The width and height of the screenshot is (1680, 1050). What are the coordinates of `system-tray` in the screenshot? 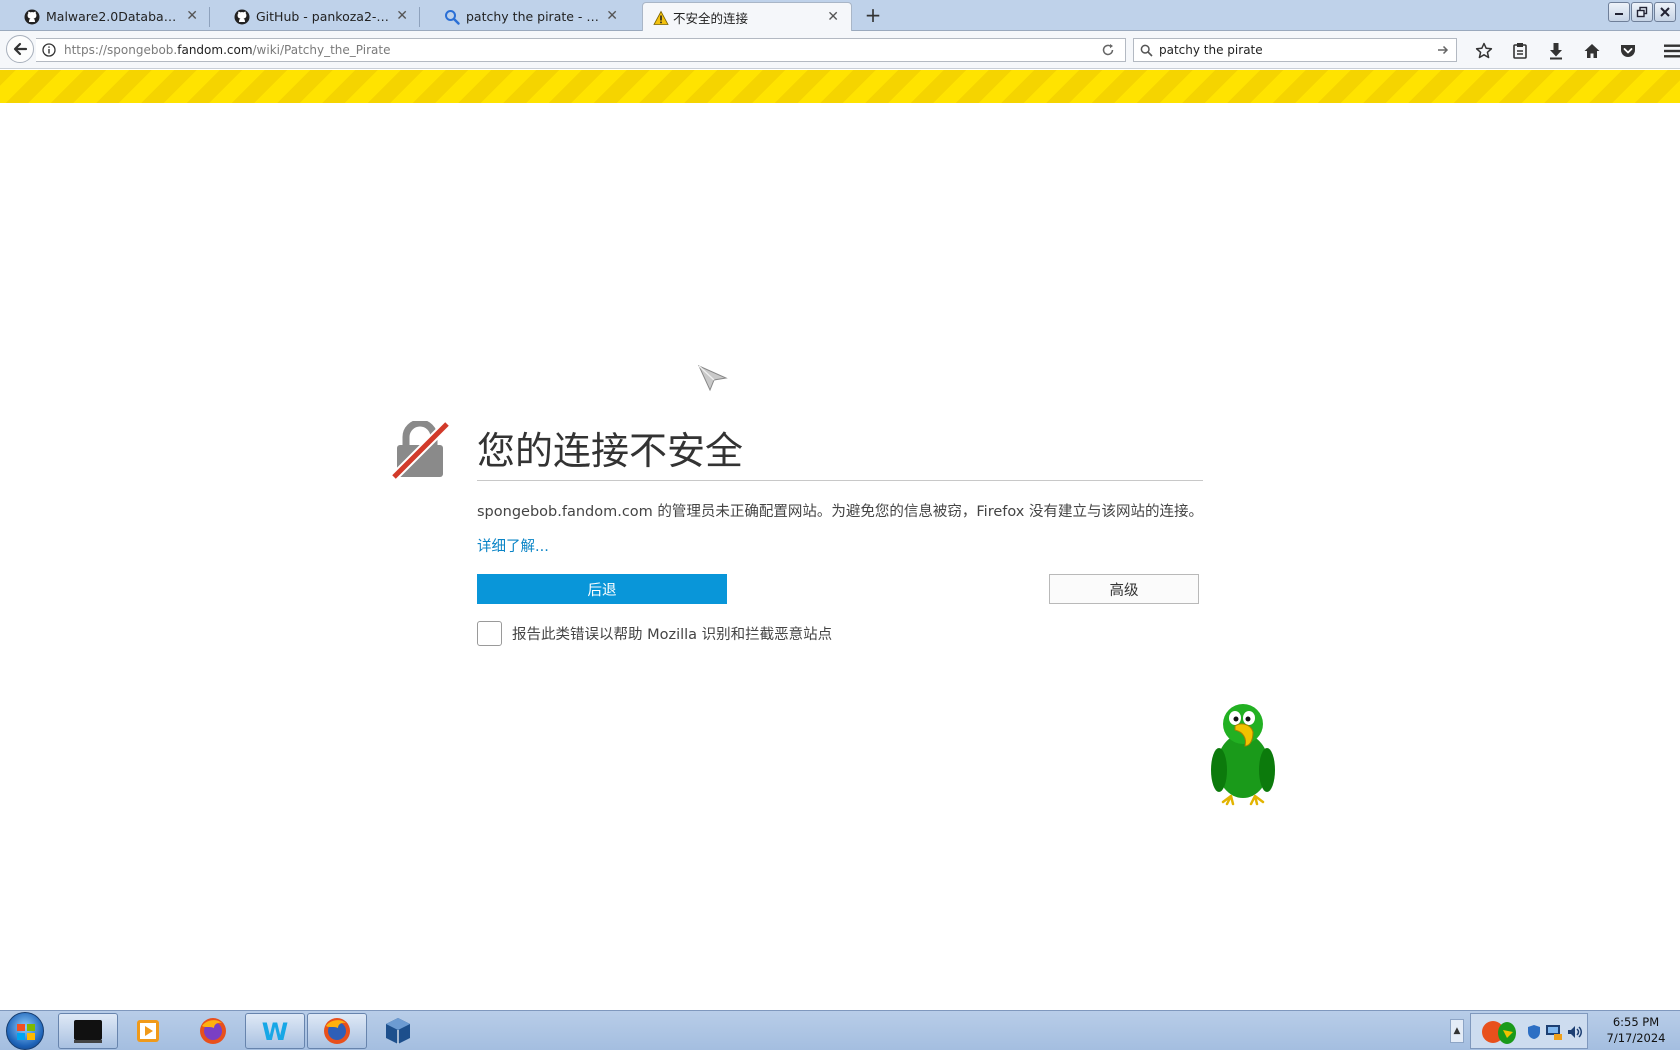 It's located at (1529, 1031).